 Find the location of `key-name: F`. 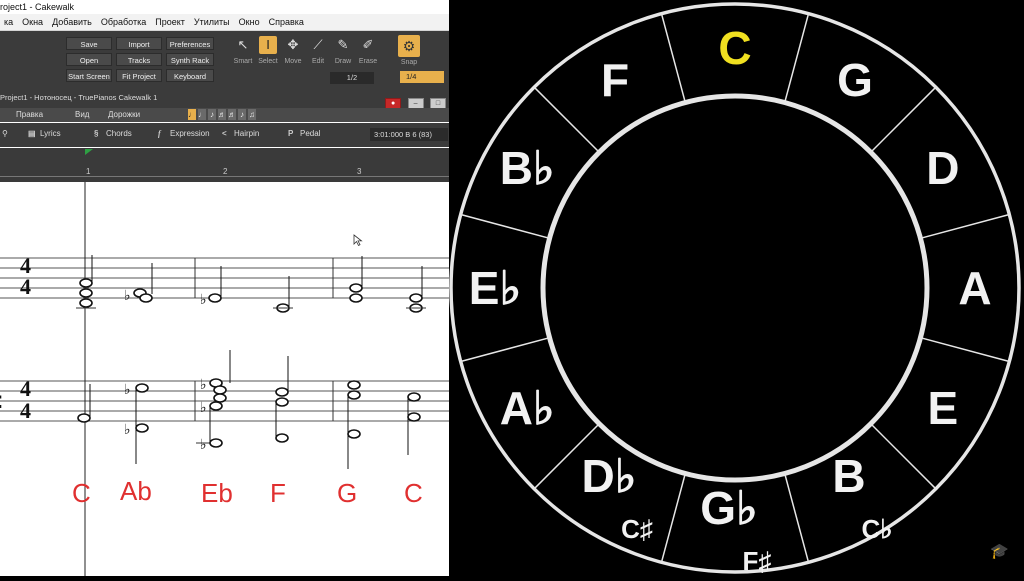

key-name: F is located at coordinates (615, 80).